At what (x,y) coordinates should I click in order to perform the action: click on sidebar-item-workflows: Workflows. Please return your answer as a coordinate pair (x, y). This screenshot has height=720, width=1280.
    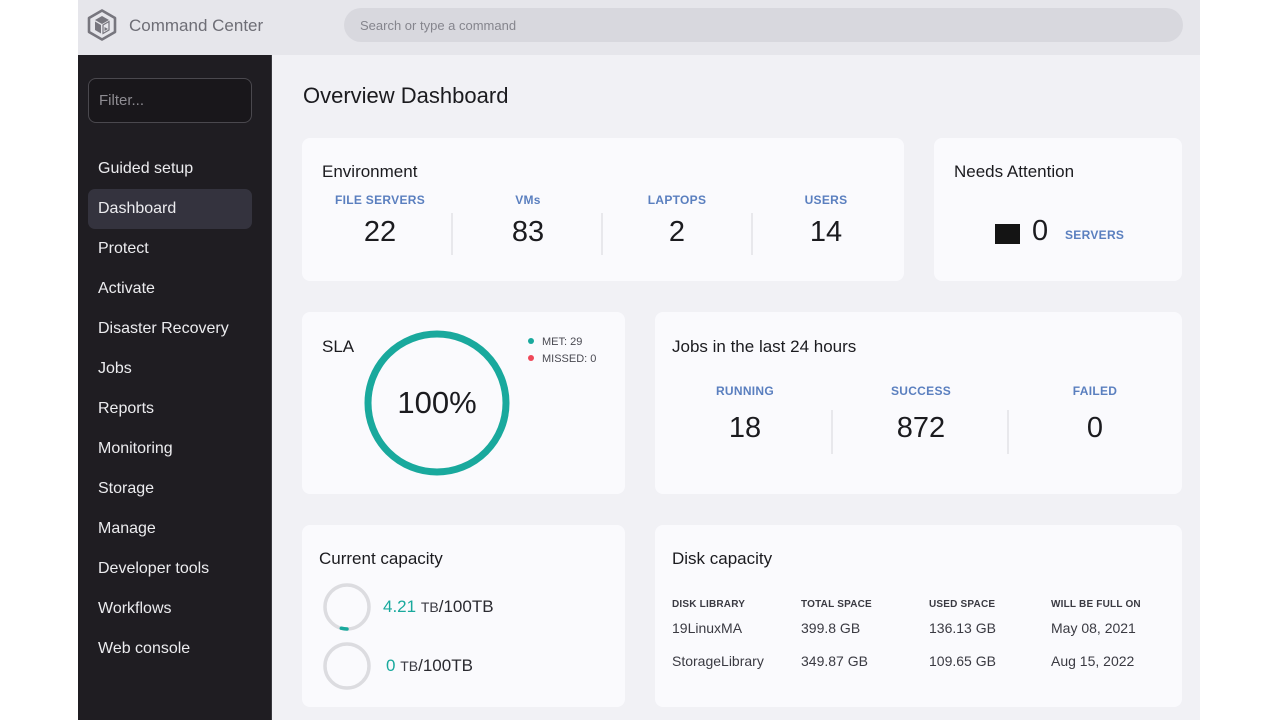
    Looking at the image, I should click on (170, 609).